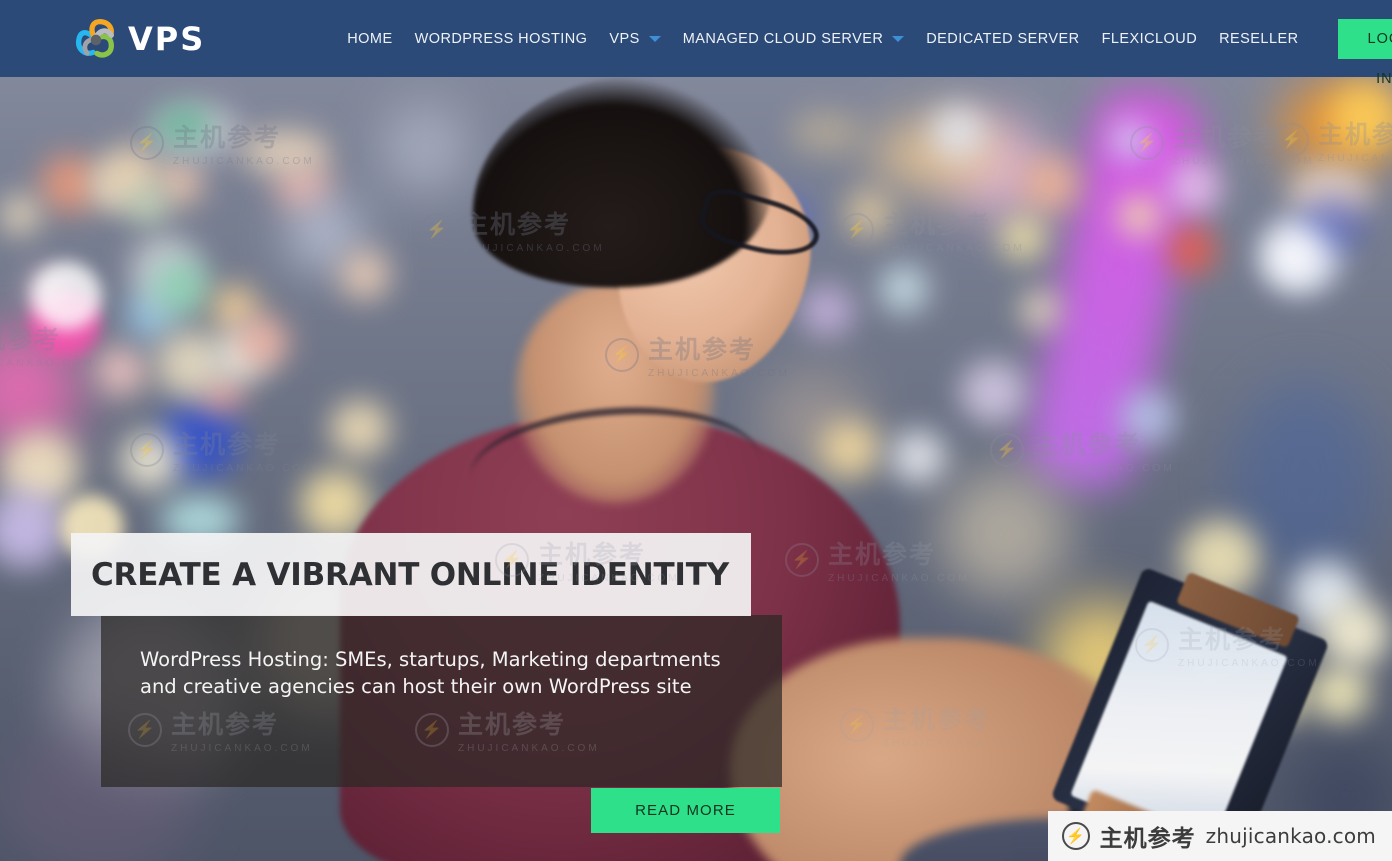 The image size is (1392, 861). Describe the element at coordinates (1147, 839) in the screenshot. I see `watermark-badge-cn: 主机参考` at that location.